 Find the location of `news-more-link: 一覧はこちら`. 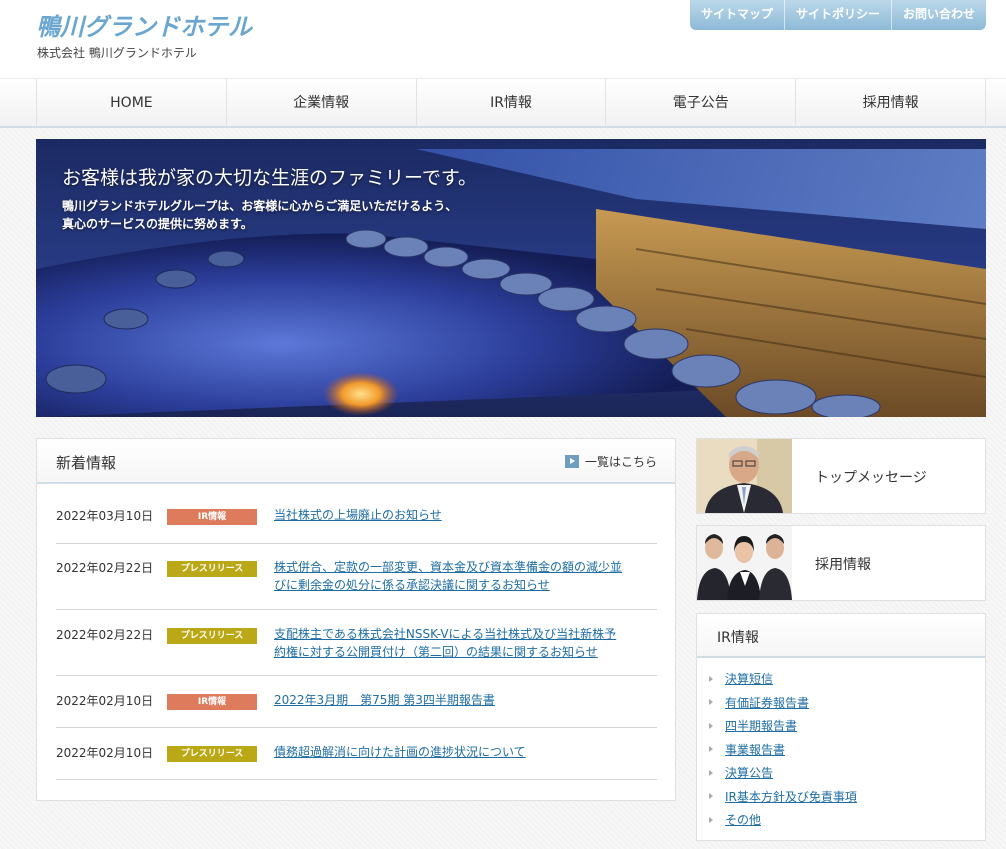

news-more-link: 一覧はこちら is located at coordinates (610, 461).